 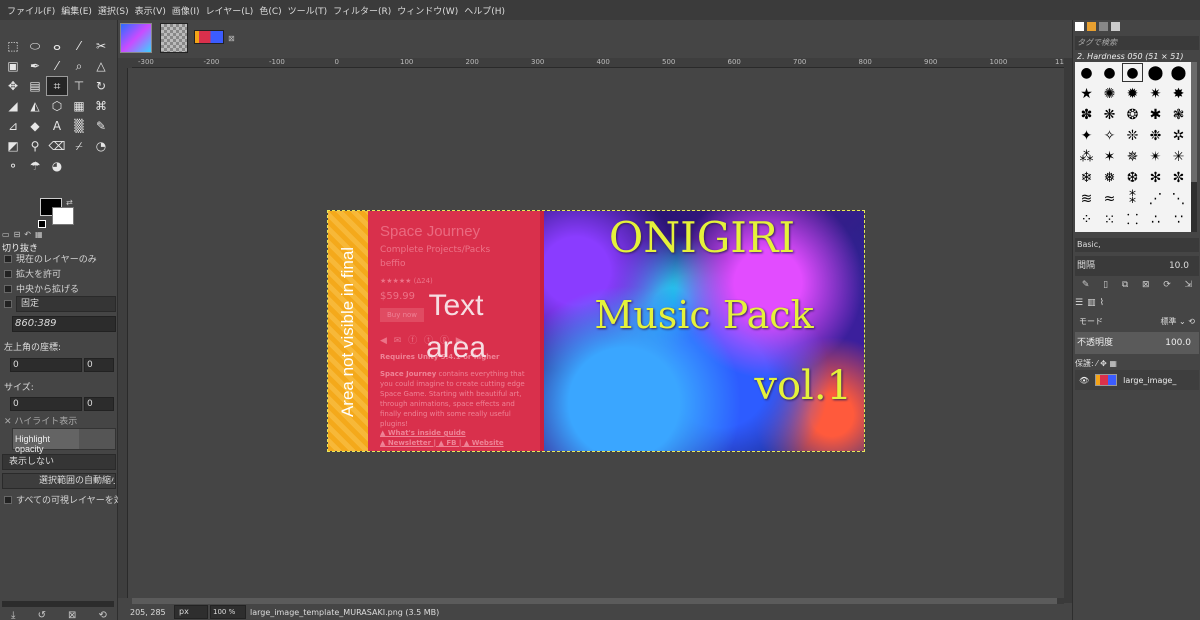 I want to click on scissors-icon: ✂, so click(x=101, y=46).